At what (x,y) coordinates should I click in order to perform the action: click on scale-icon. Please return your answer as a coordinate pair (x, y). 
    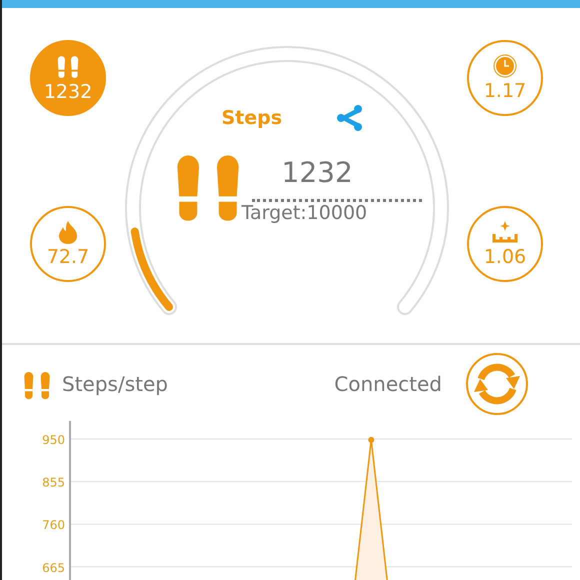
    Looking at the image, I should click on (505, 232).